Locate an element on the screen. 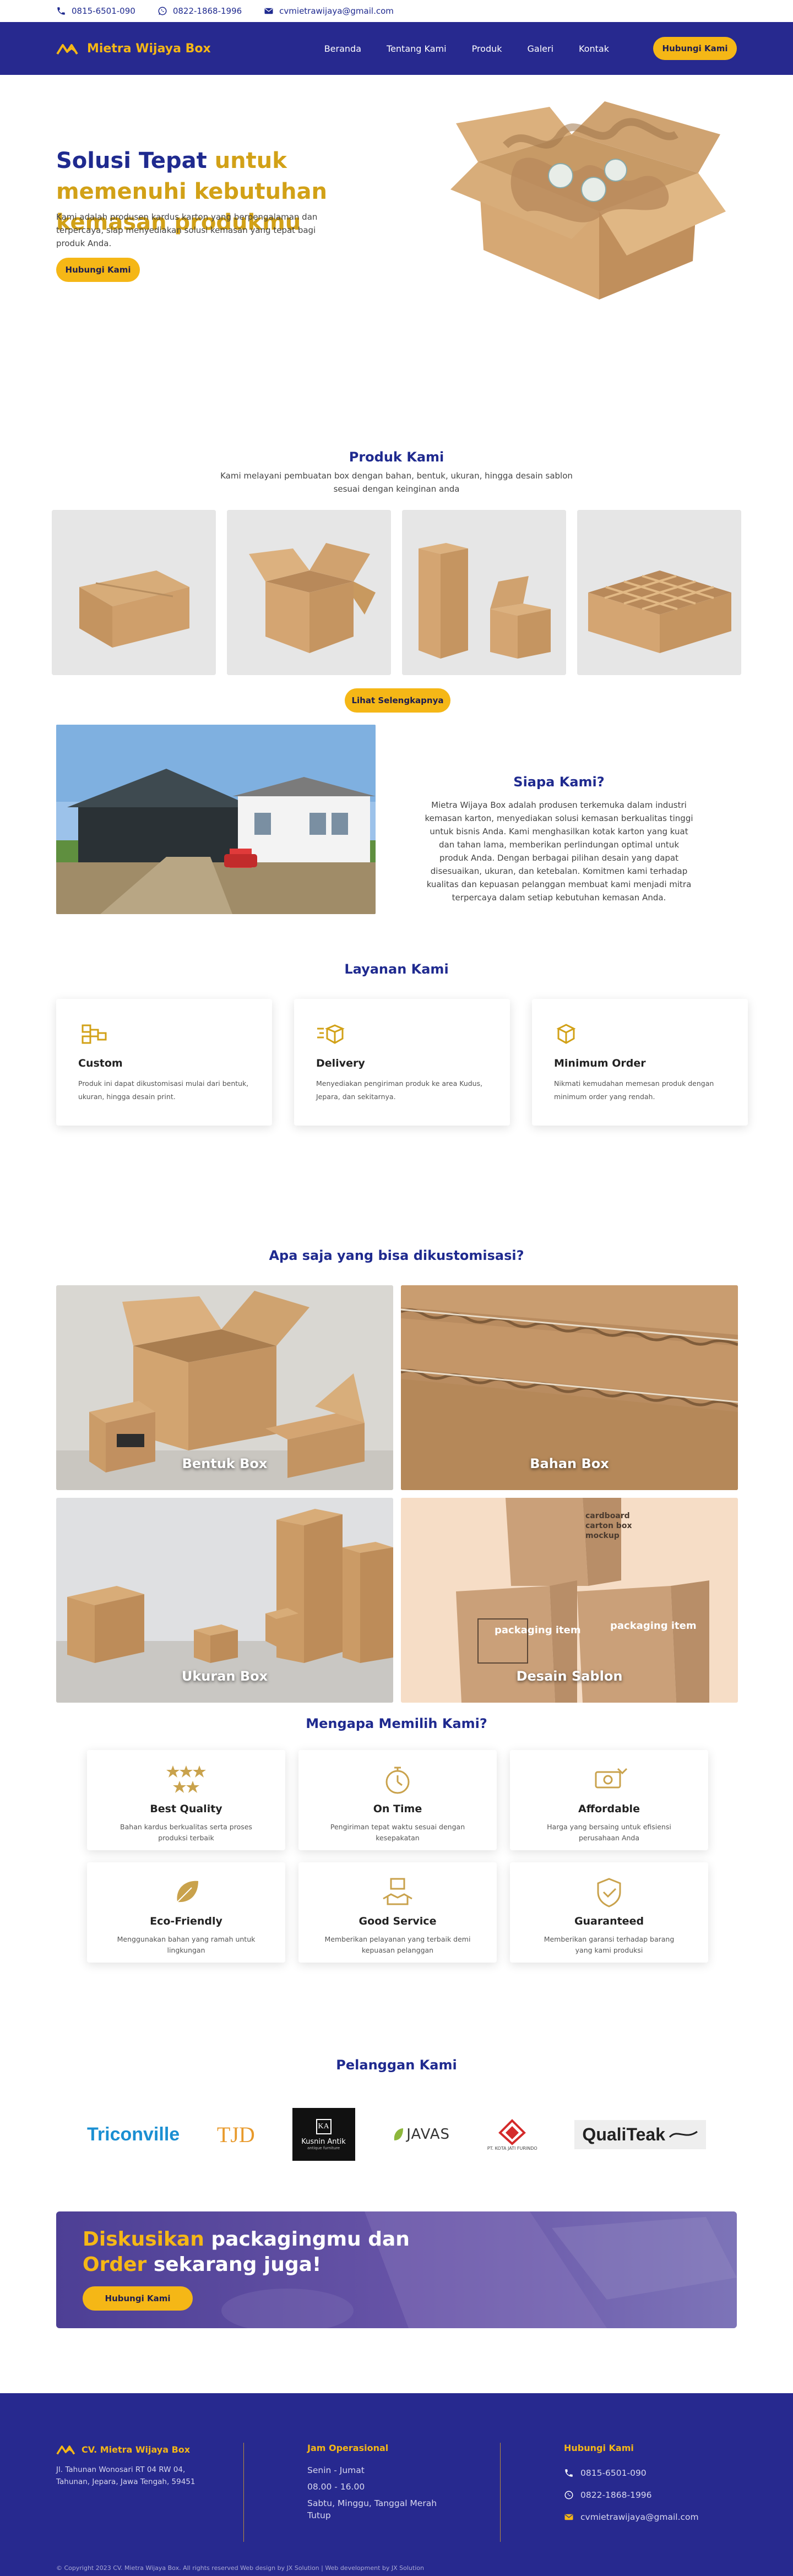 The height and width of the screenshot is (2576, 793). why-title: Mengapa Memilih Kami? is located at coordinates (397, 1724).